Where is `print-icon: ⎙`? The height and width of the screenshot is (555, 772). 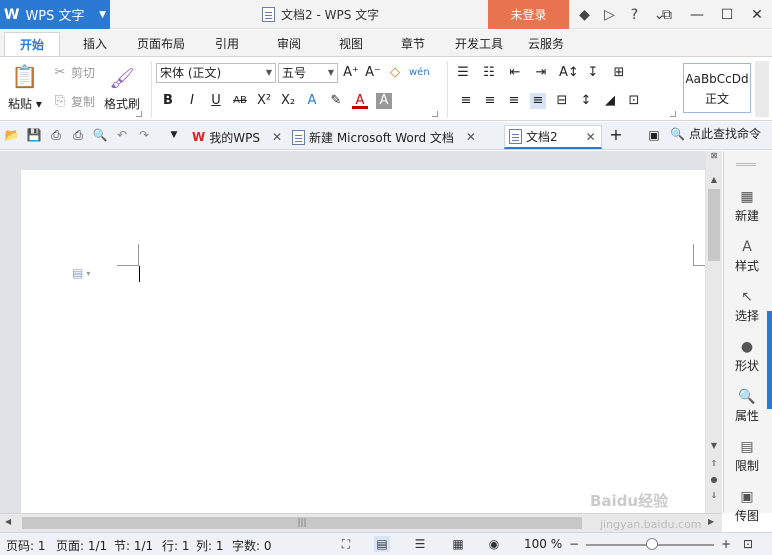 print-icon: ⎙ is located at coordinates (78, 135).